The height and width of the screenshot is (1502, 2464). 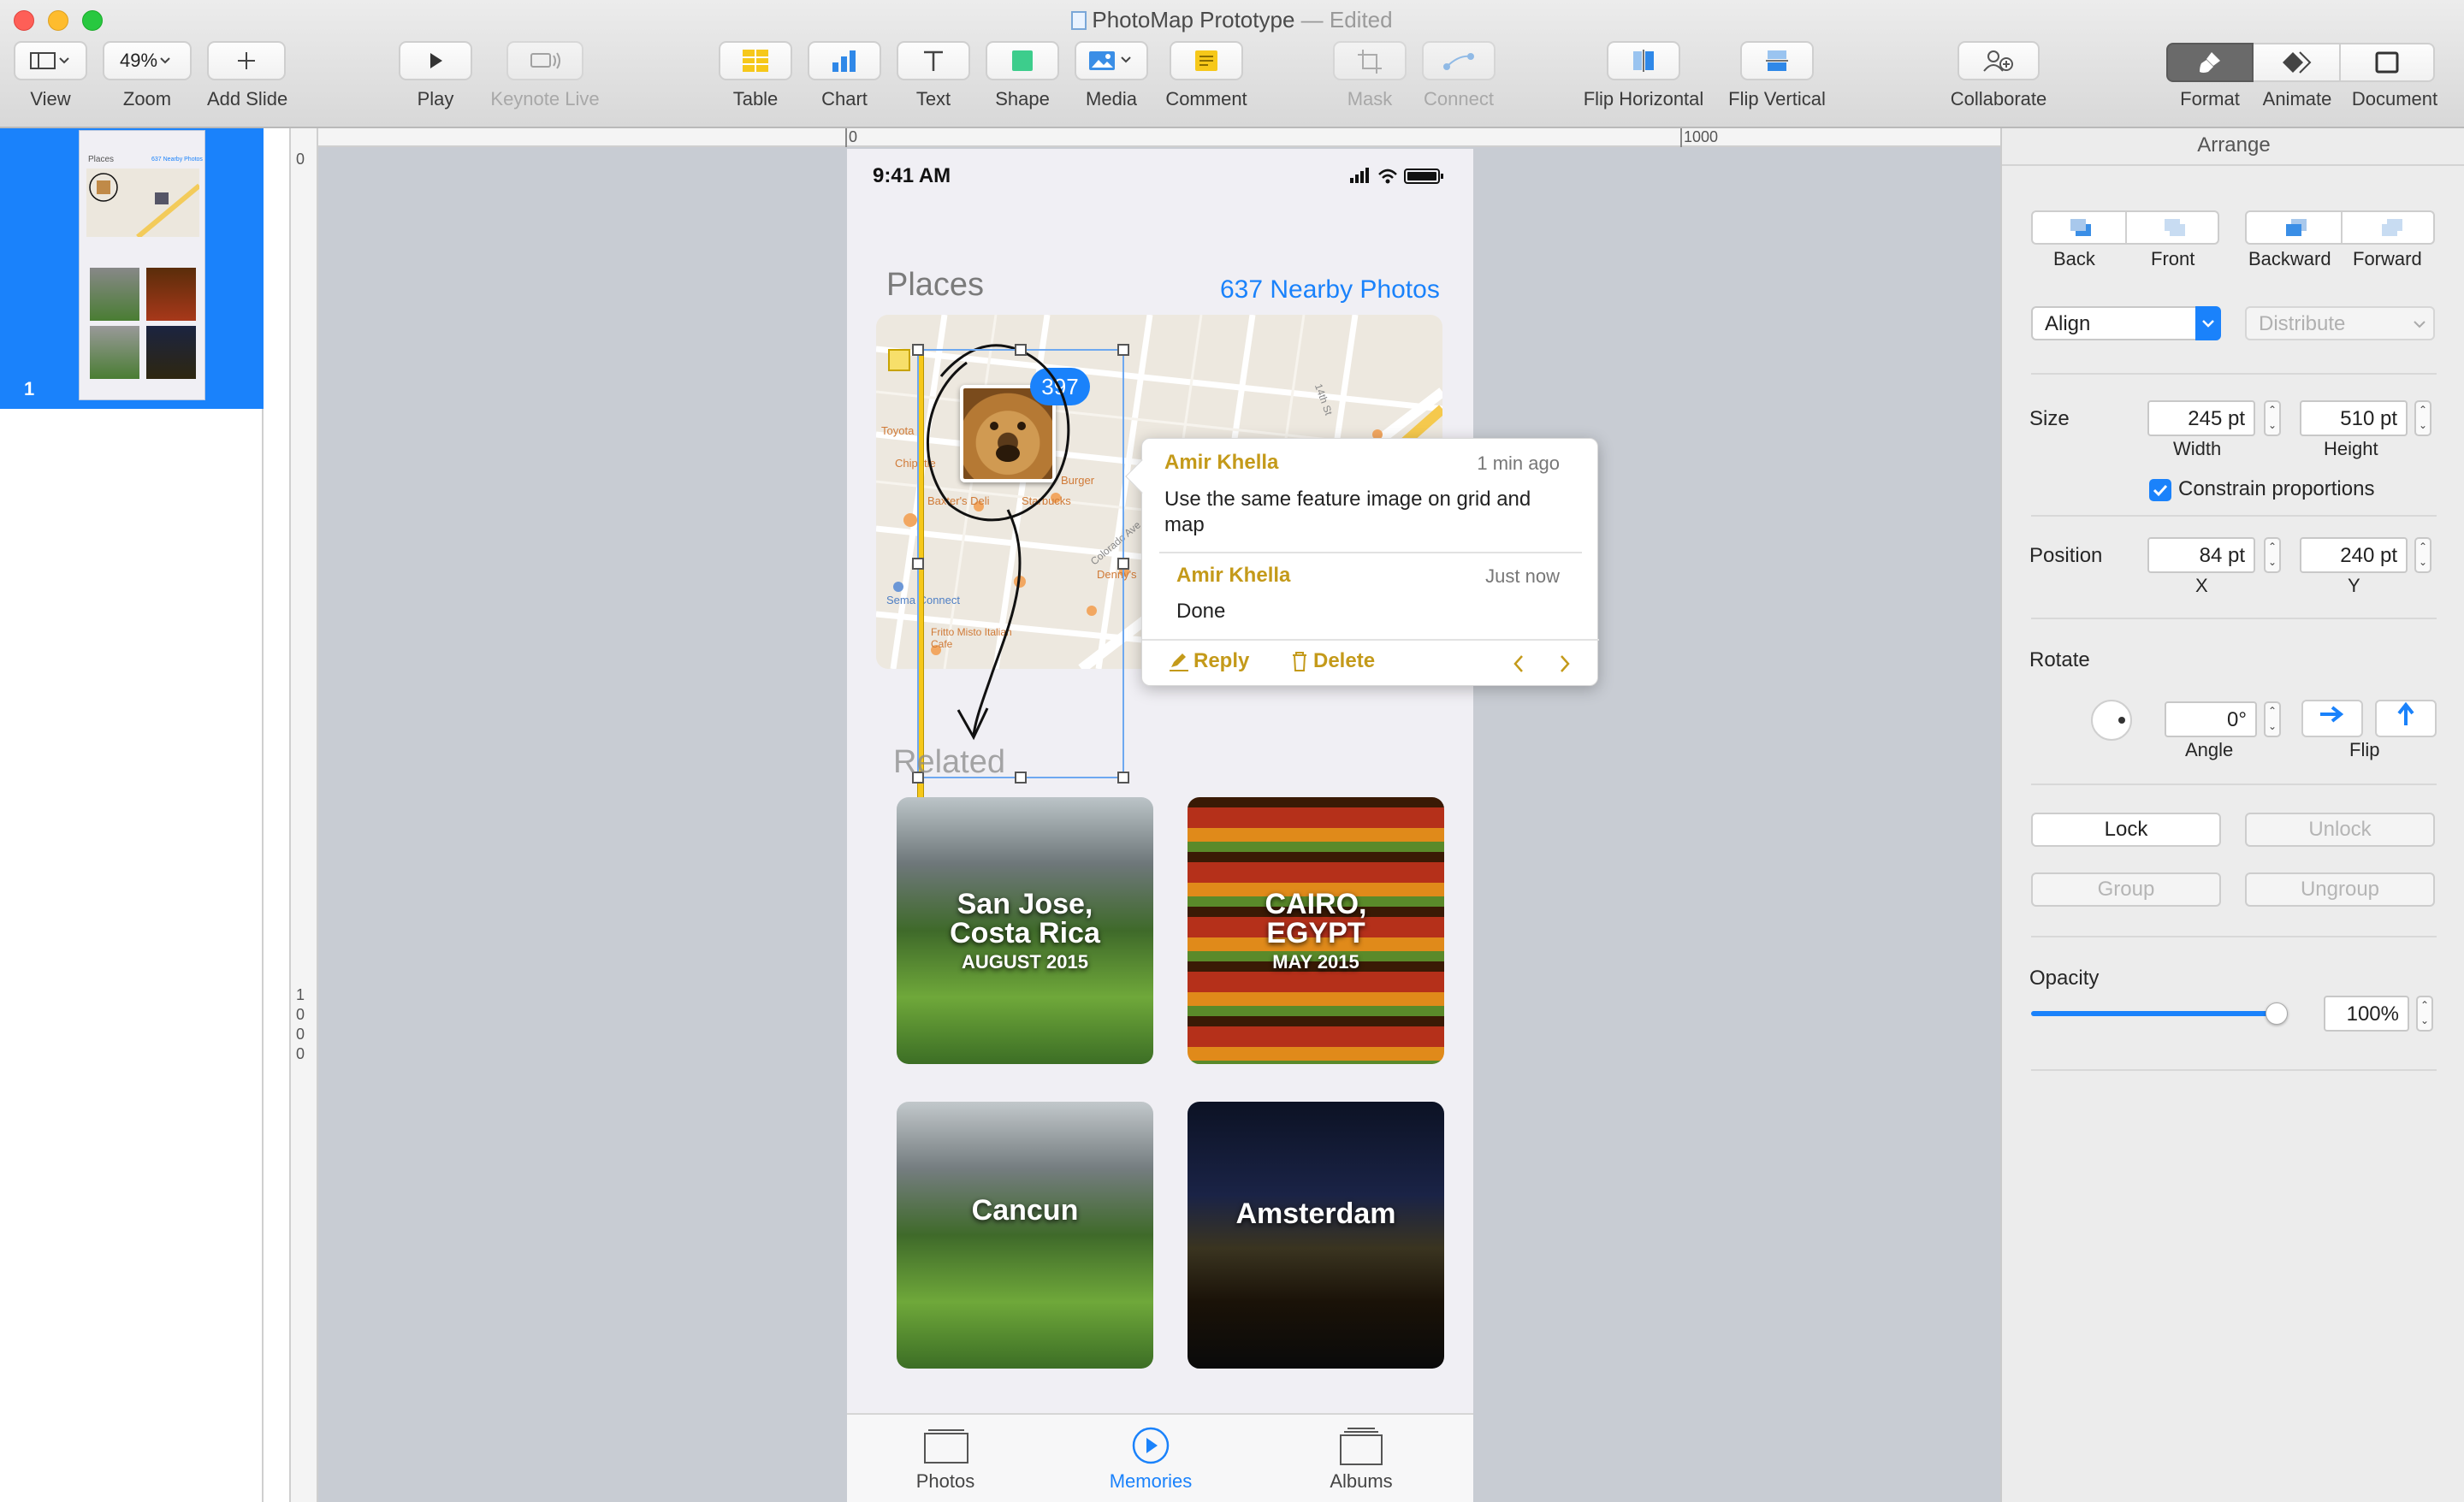 I want to click on selection-box, so click(x=1020, y=563).